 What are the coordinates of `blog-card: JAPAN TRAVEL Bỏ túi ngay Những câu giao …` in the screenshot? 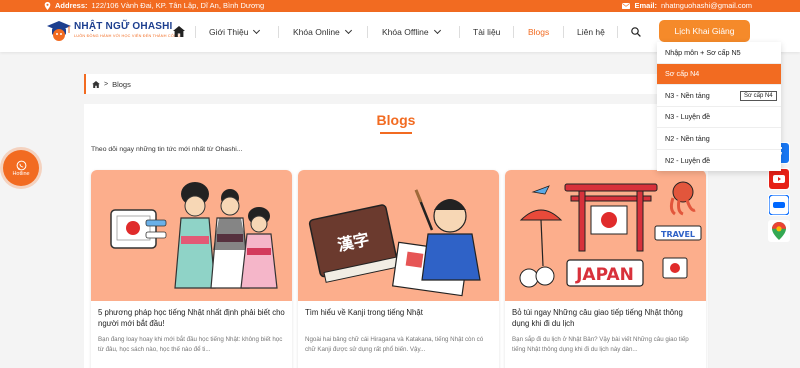 It's located at (605, 269).